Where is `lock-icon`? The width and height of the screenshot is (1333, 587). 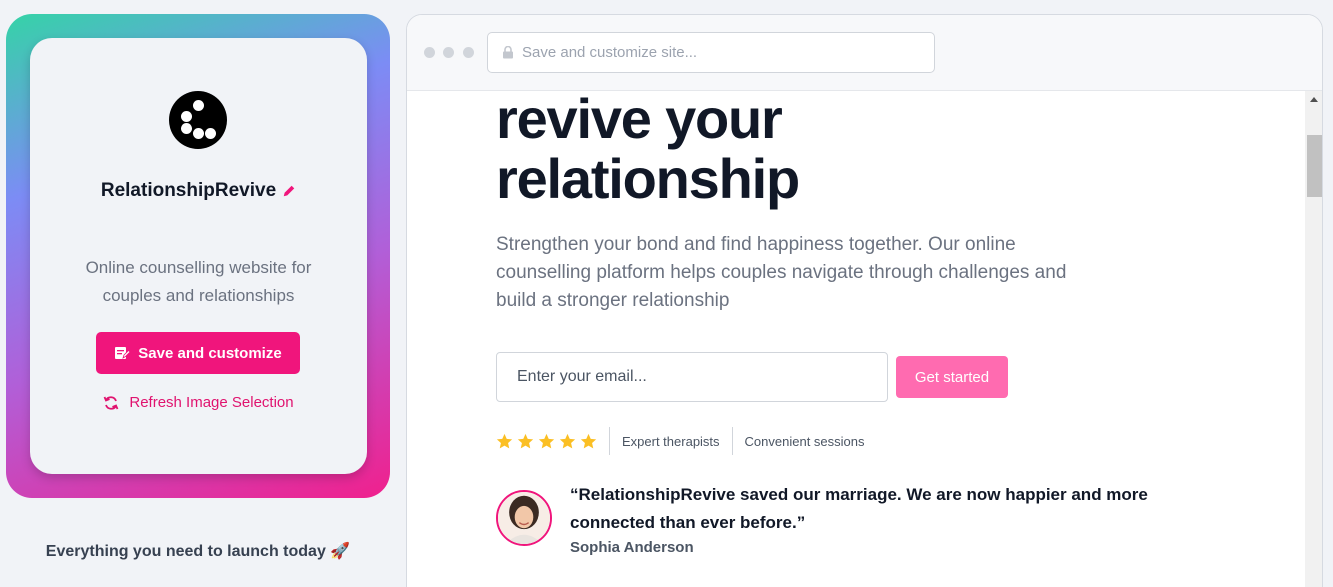
lock-icon is located at coordinates (508, 52).